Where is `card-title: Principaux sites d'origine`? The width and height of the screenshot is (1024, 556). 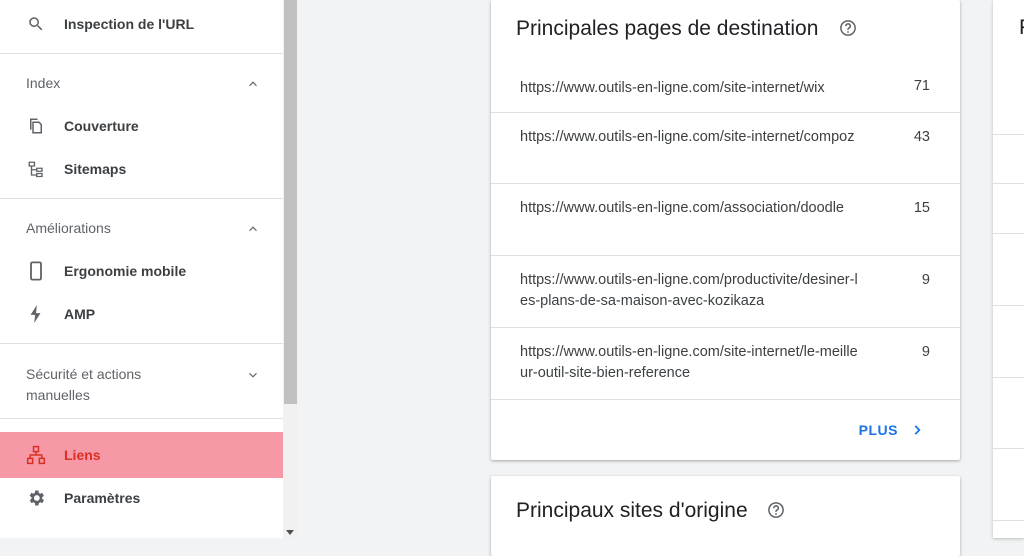 card-title: Principaux sites d'origine is located at coordinates (632, 510).